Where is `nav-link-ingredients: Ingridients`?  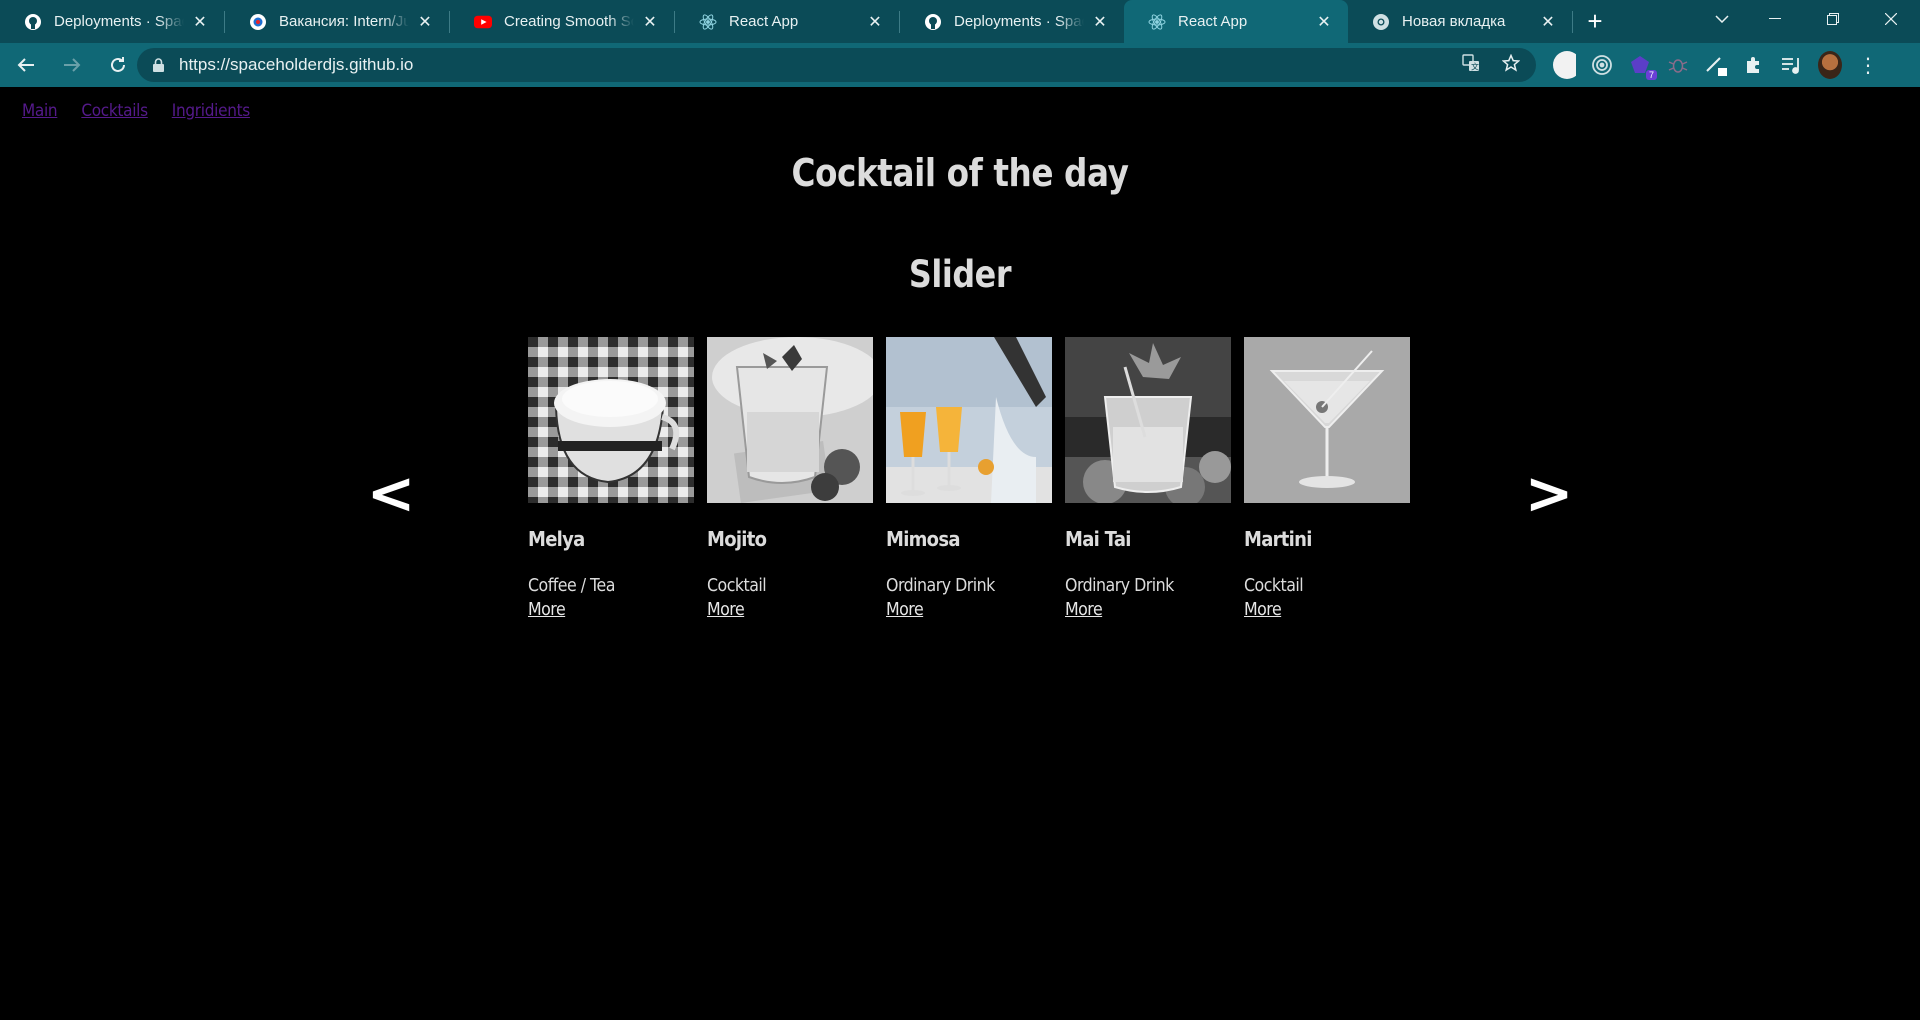
nav-link-ingredients: Ingridients is located at coordinates (211, 111).